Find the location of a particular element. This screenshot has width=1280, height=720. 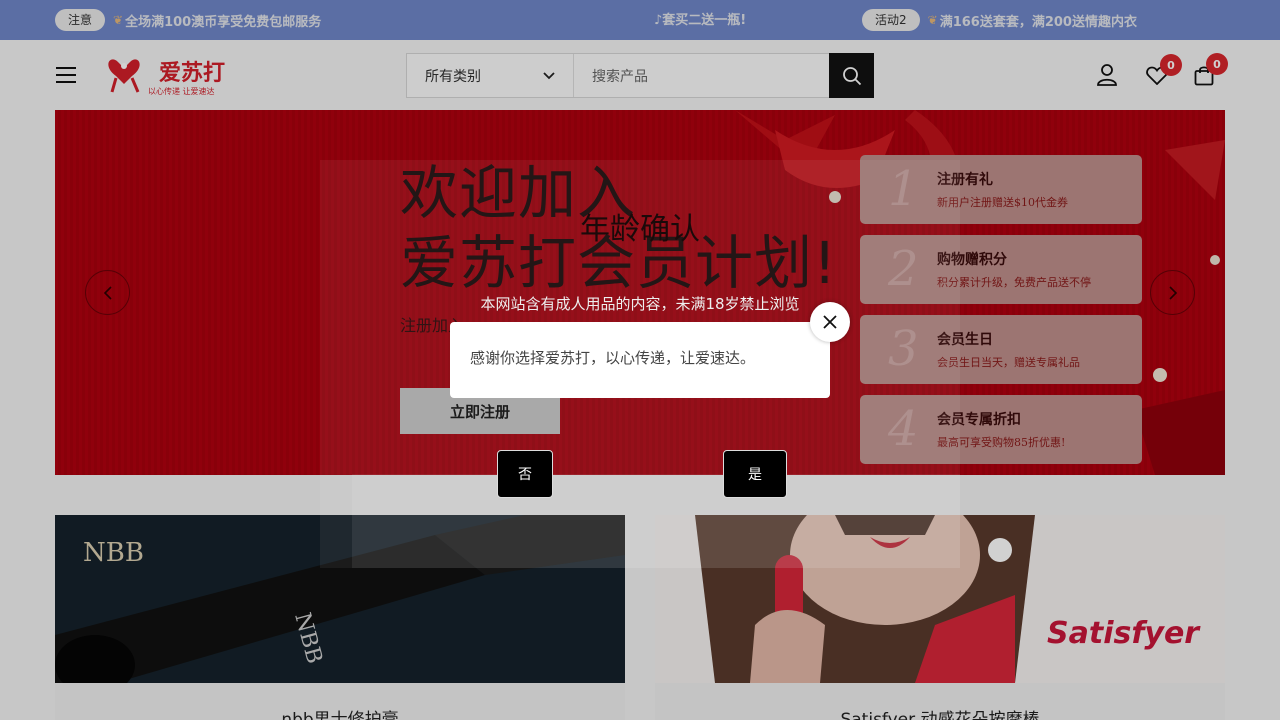

close-icon is located at coordinates (830, 322).